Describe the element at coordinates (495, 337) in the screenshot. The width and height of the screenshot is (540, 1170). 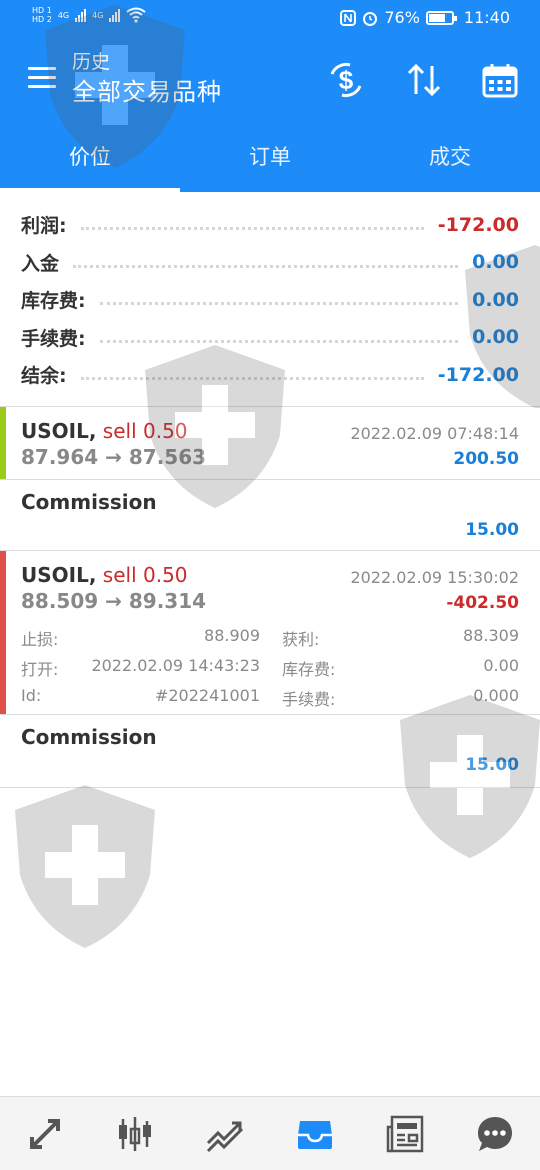
I see `commission-value: 0.00` at that location.